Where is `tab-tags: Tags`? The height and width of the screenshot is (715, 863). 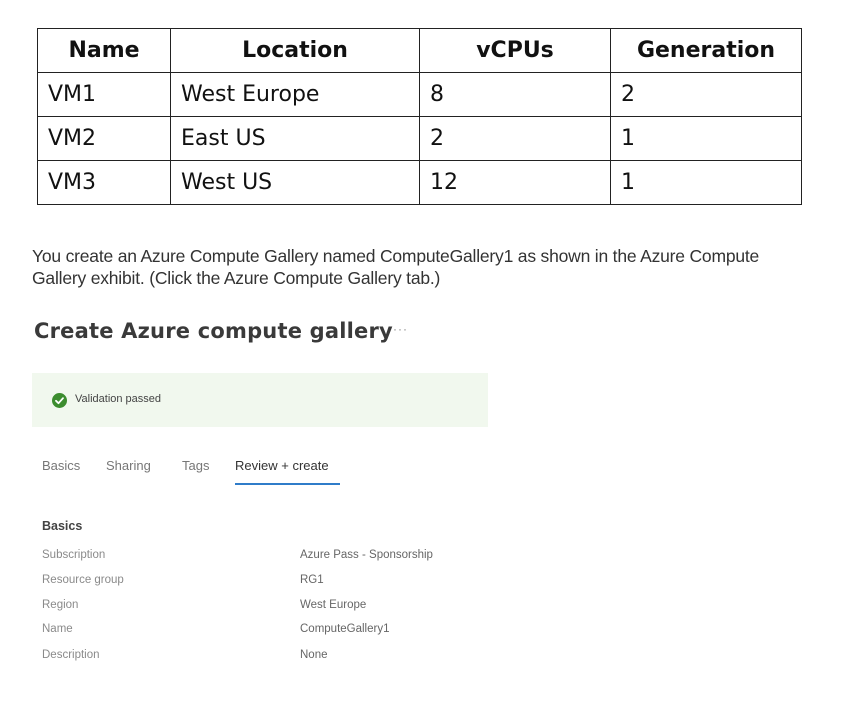 tab-tags: Tags is located at coordinates (195, 465).